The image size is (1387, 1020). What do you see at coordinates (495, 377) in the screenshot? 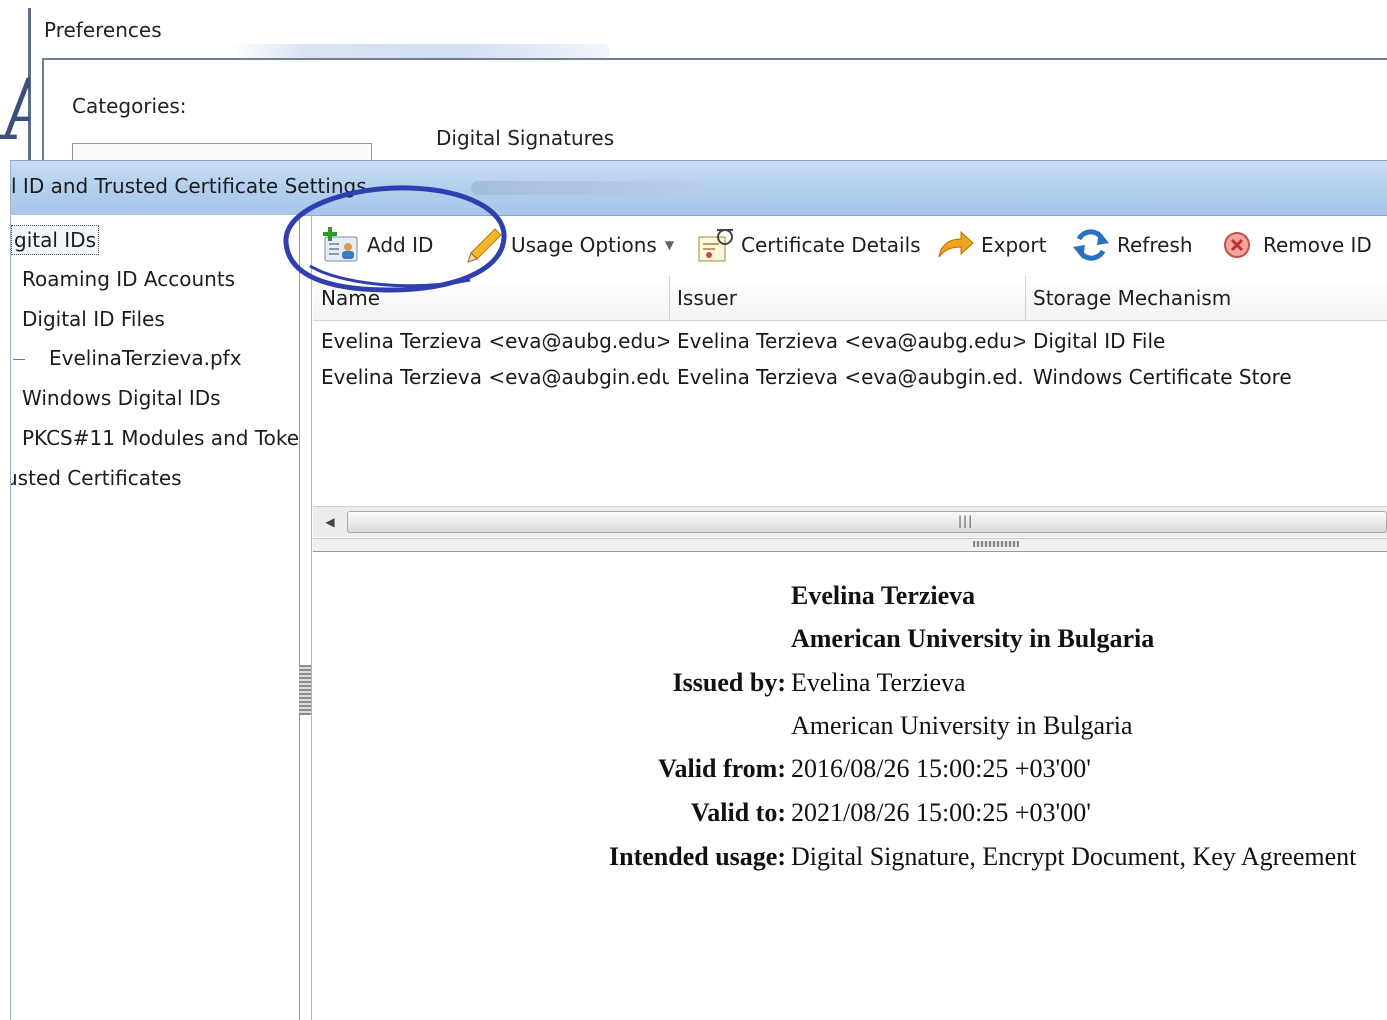
I see `cell-name: Evelina Terzieva <eva@aubgin.edu>` at bounding box center [495, 377].